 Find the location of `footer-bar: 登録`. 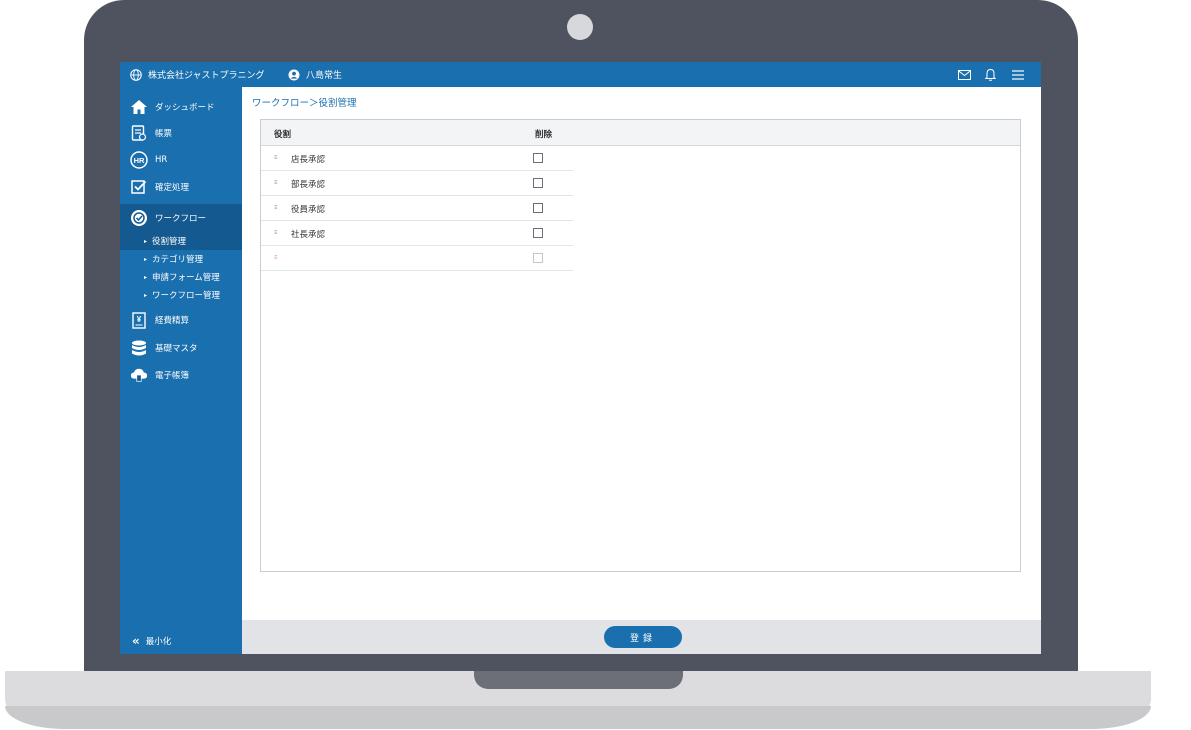

footer-bar: 登録 is located at coordinates (641, 637).